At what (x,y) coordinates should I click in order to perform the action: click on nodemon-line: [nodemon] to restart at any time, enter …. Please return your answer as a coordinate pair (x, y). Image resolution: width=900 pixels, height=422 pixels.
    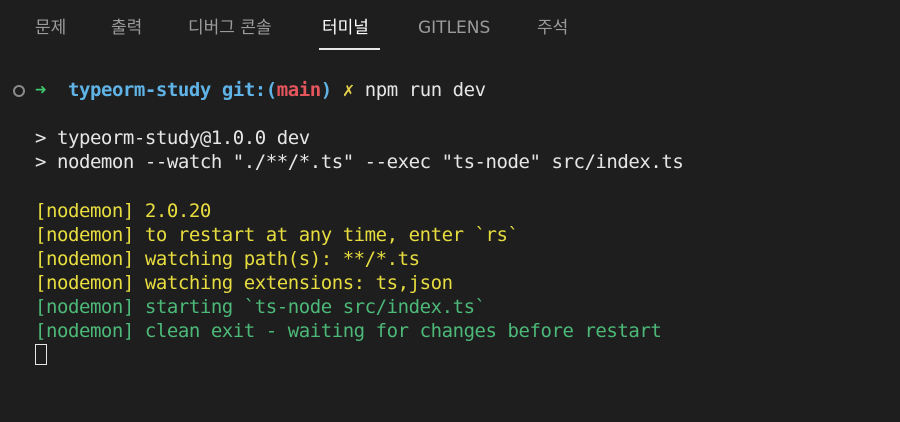
    Looking at the image, I should click on (277, 235).